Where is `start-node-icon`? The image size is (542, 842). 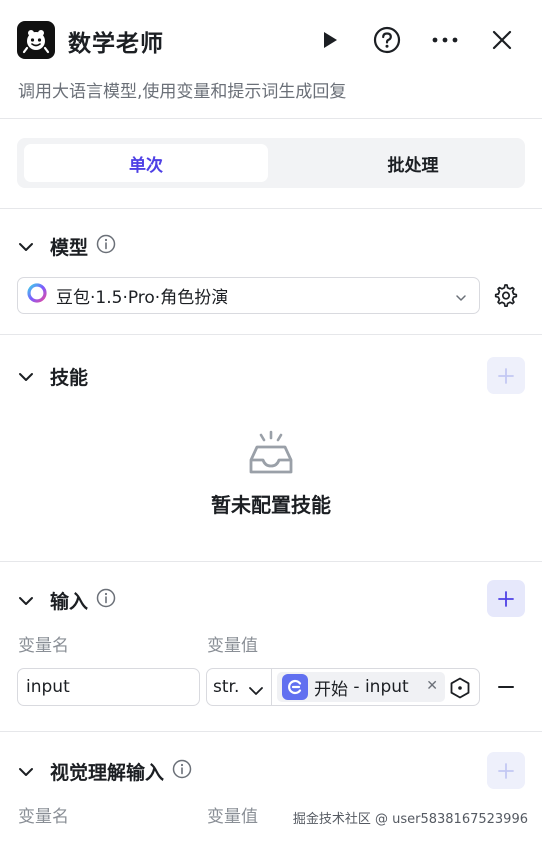 start-node-icon is located at coordinates (295, 687).